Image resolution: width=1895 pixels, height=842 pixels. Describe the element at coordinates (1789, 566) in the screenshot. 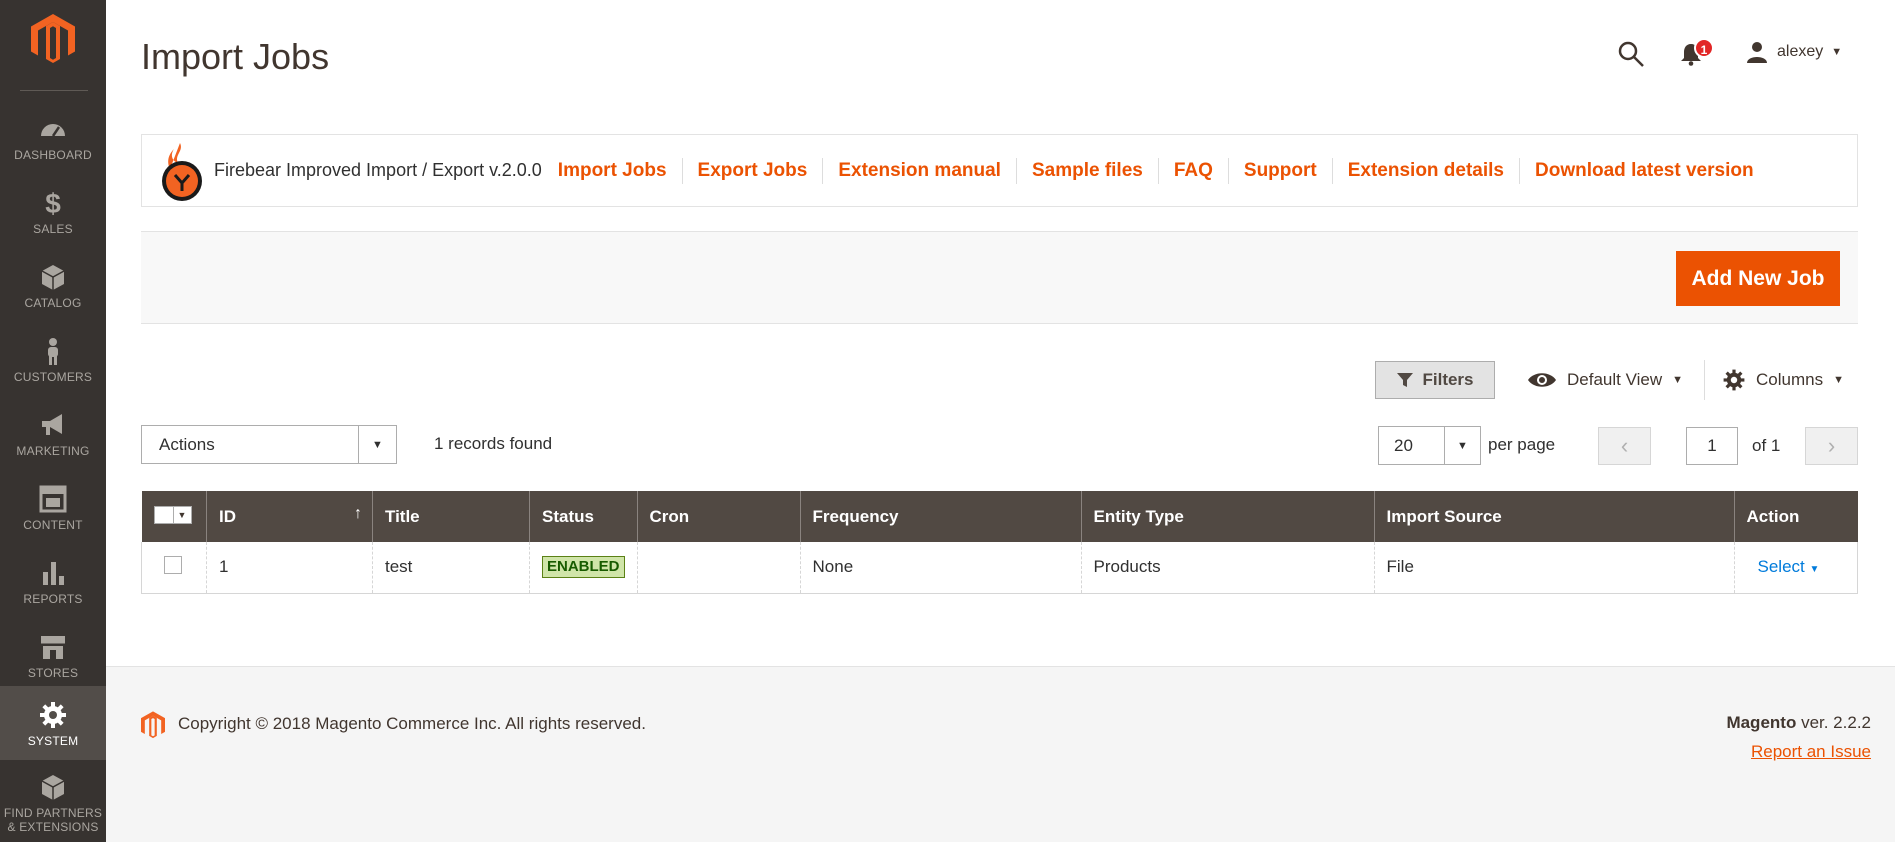

I see `row-action-select: Select ▼` at that location.